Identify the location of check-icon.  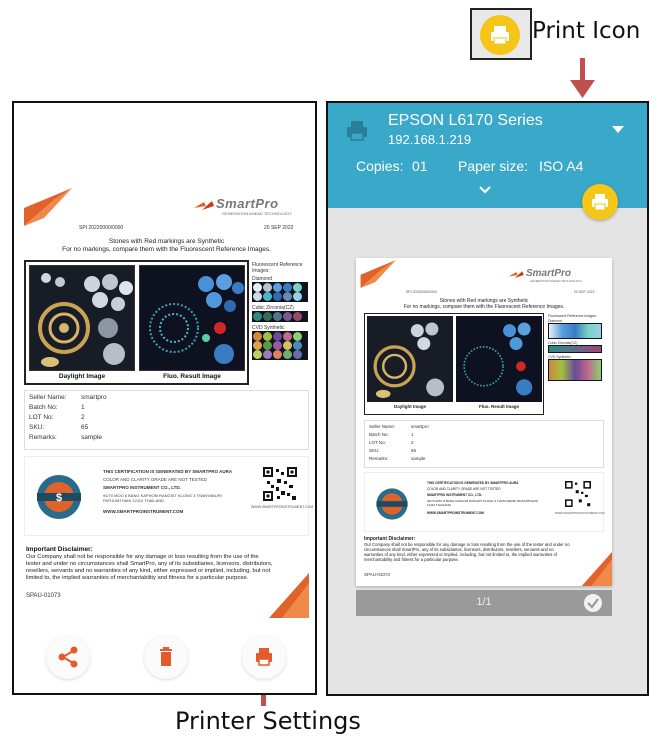
(593, 603).